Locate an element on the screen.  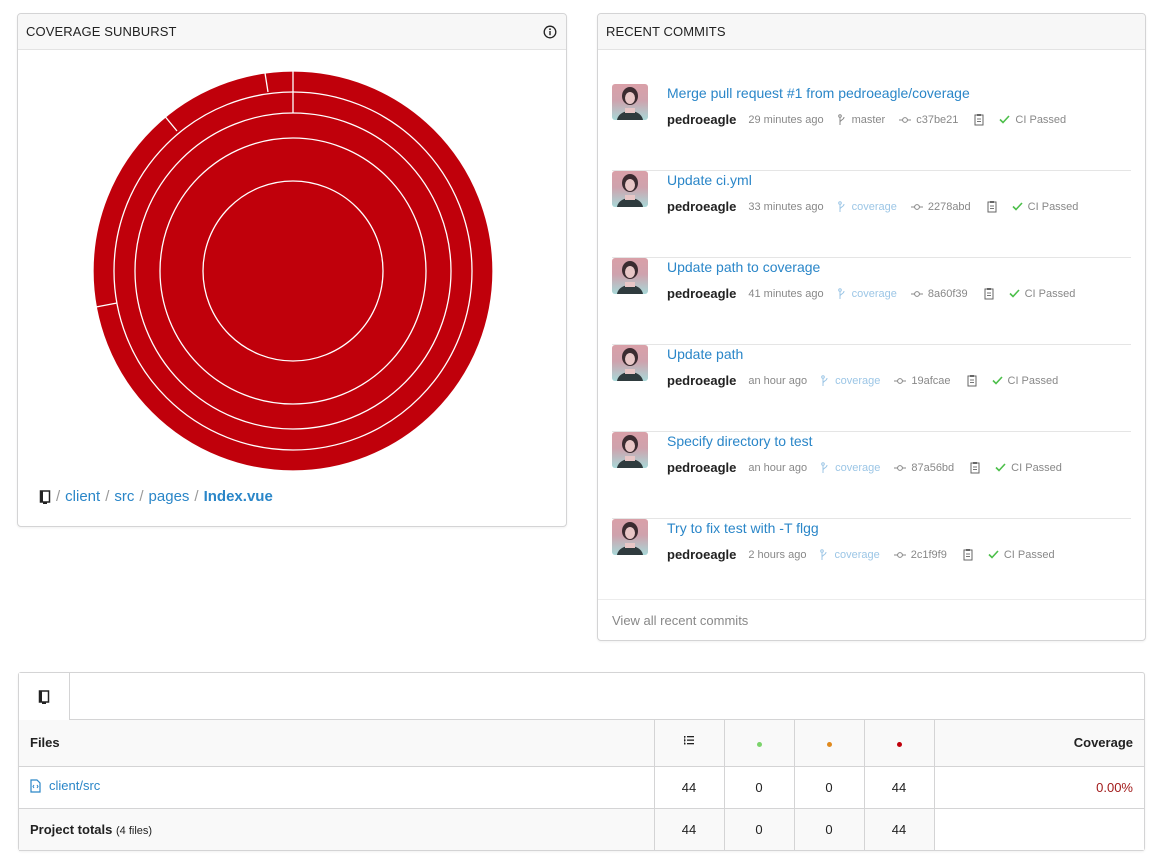
misses-column-header is located at coordinates (899, 743).